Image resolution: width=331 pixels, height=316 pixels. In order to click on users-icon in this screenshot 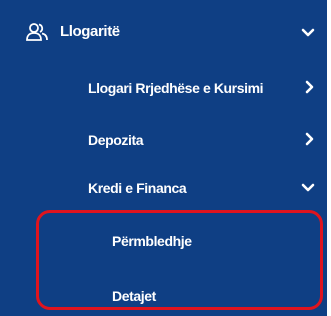, I will do `click(37, 32)`.